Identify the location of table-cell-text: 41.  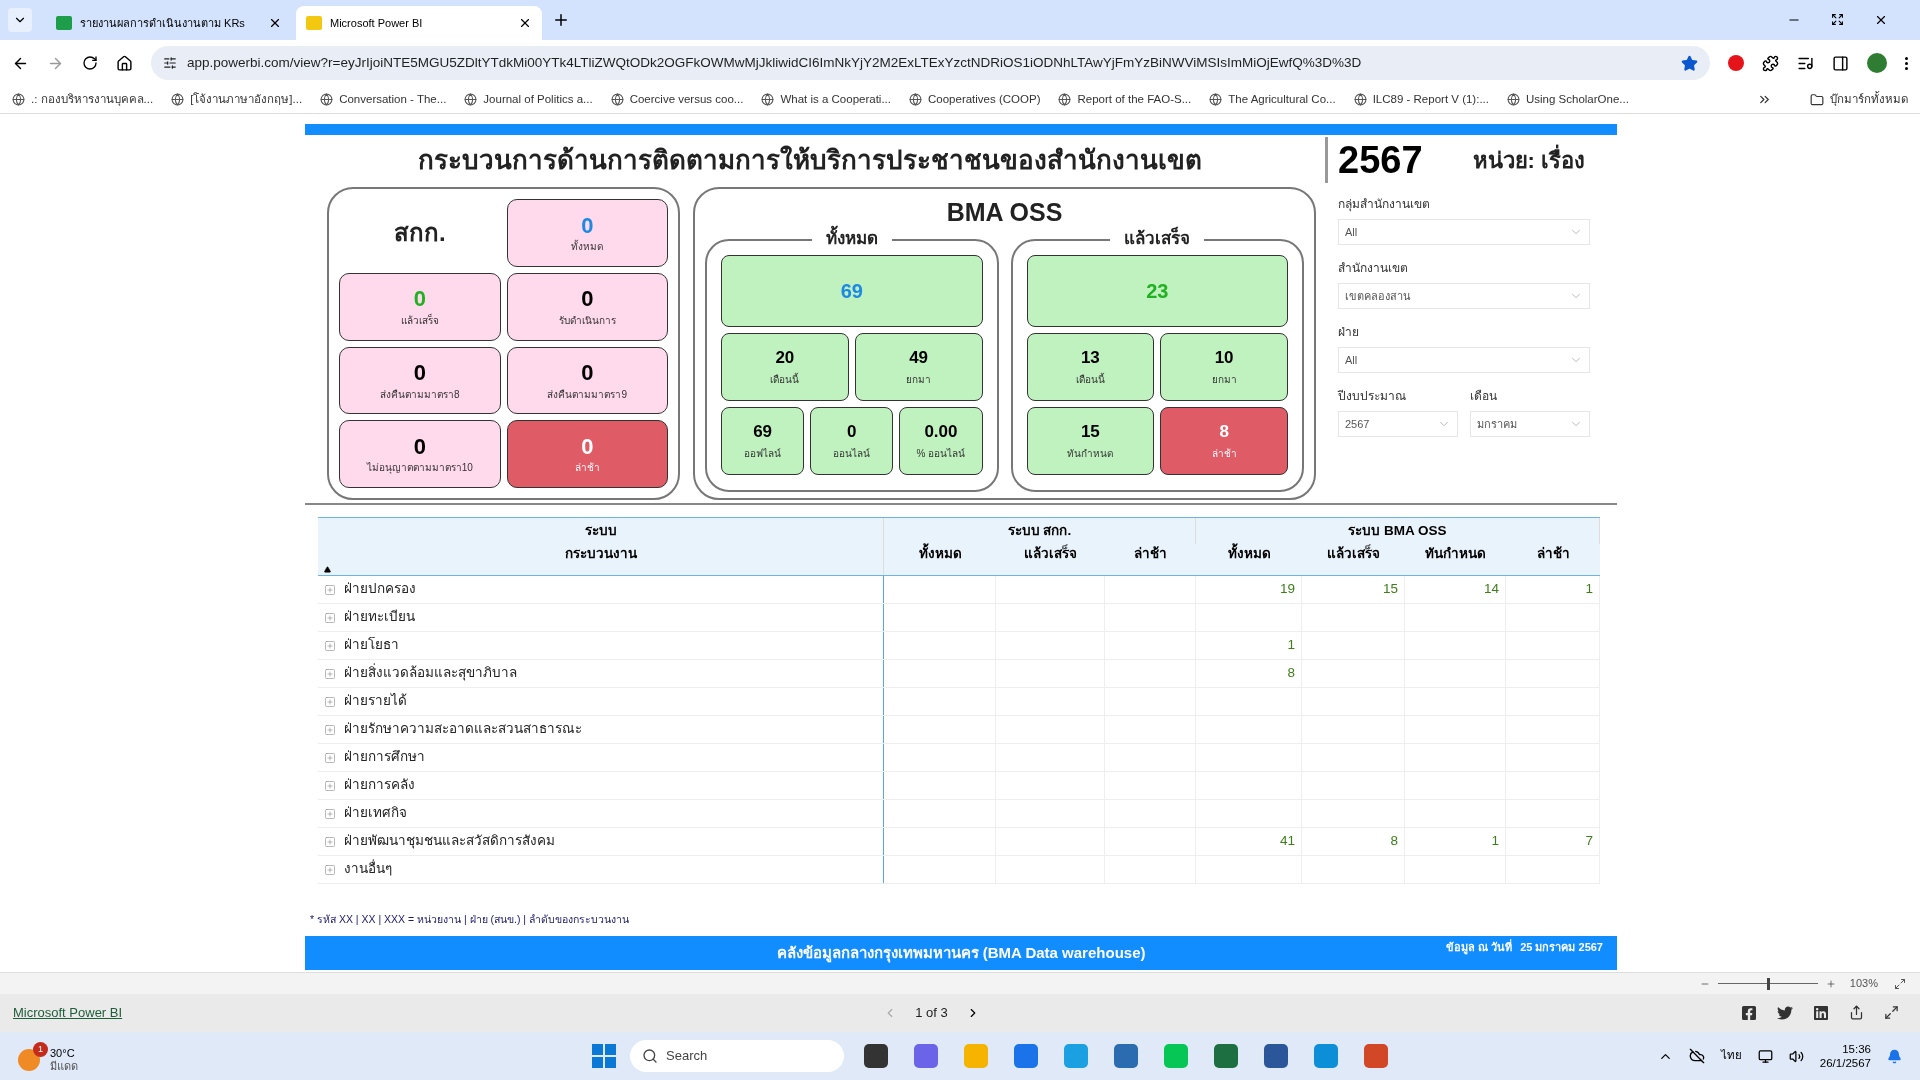
(1287, 841).